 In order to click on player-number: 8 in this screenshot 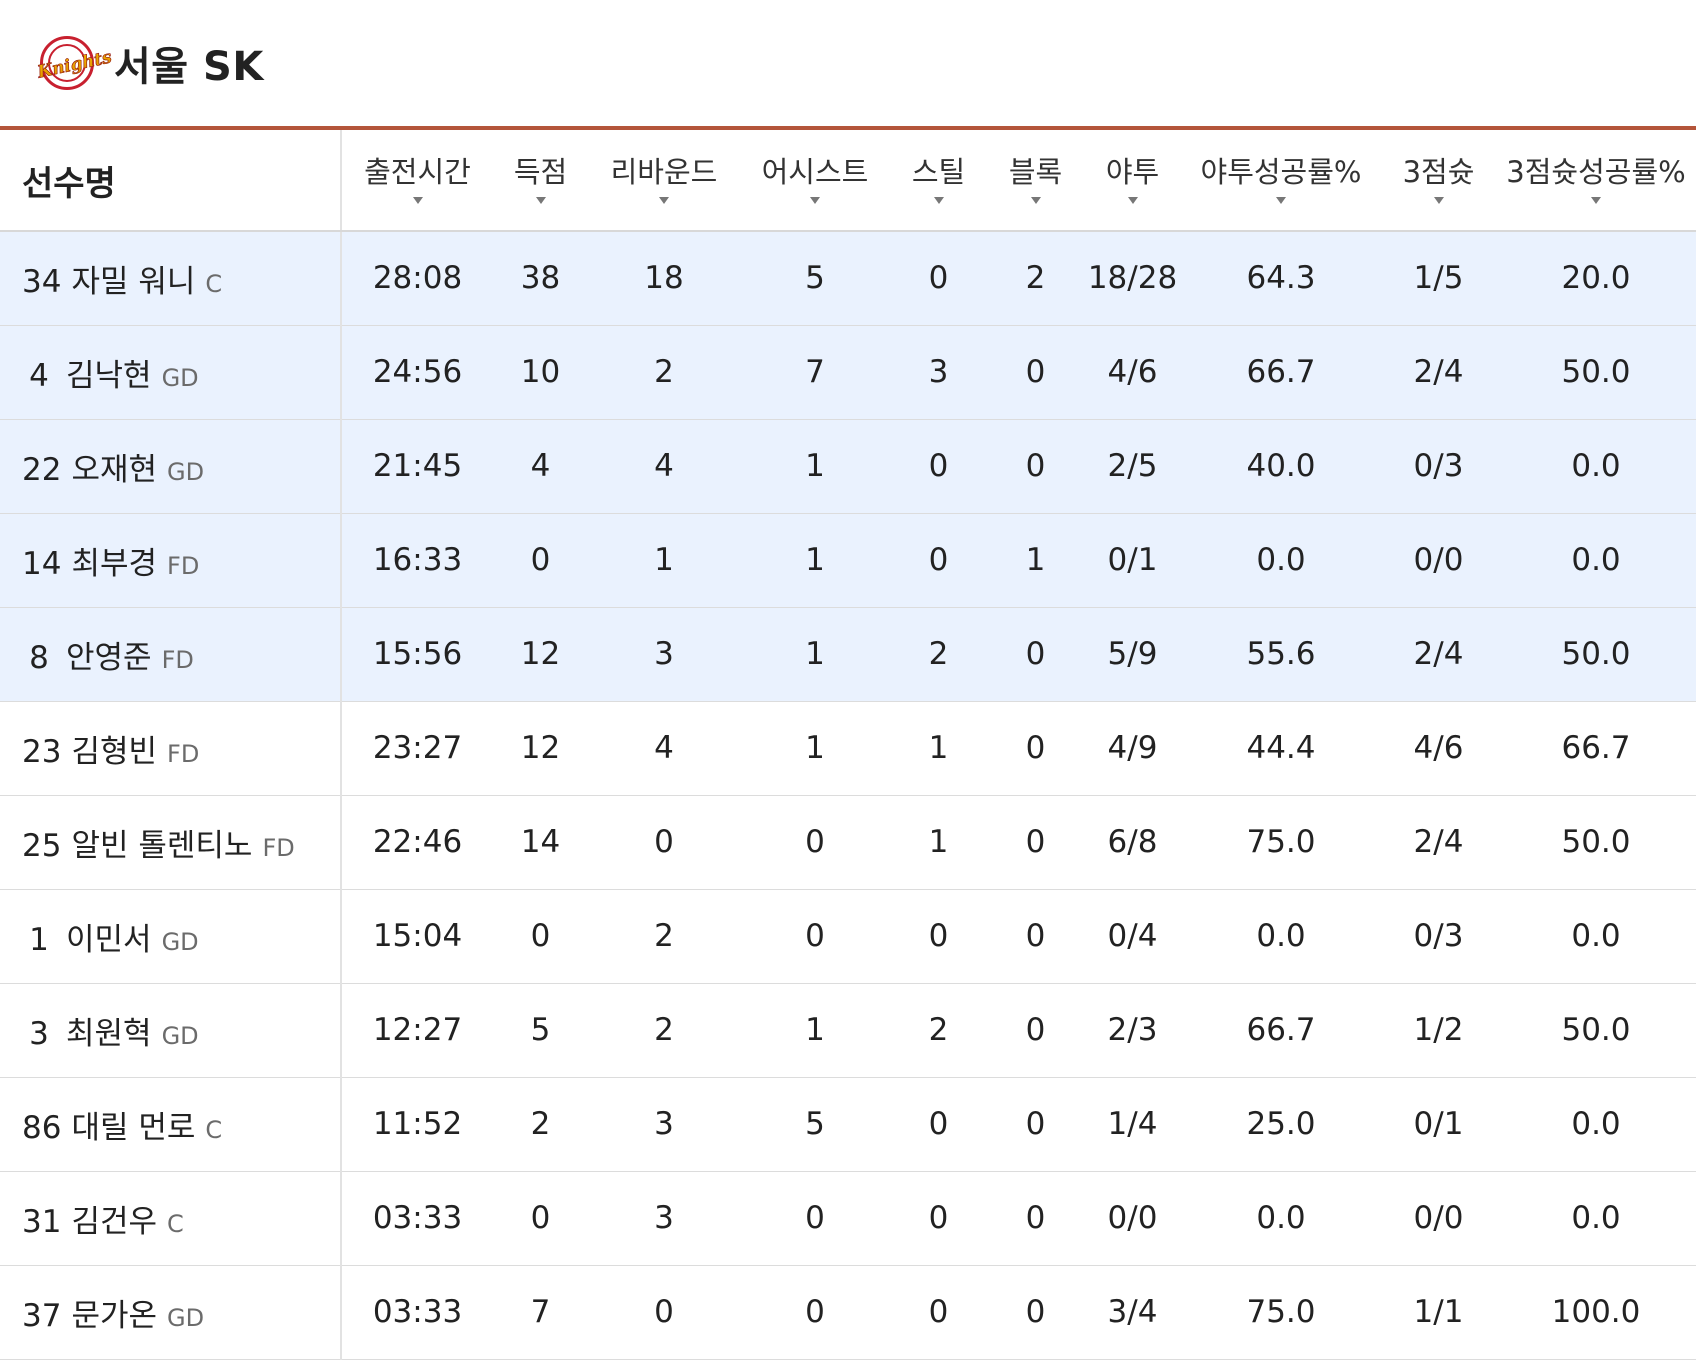, I will do `click(39, 657)`.